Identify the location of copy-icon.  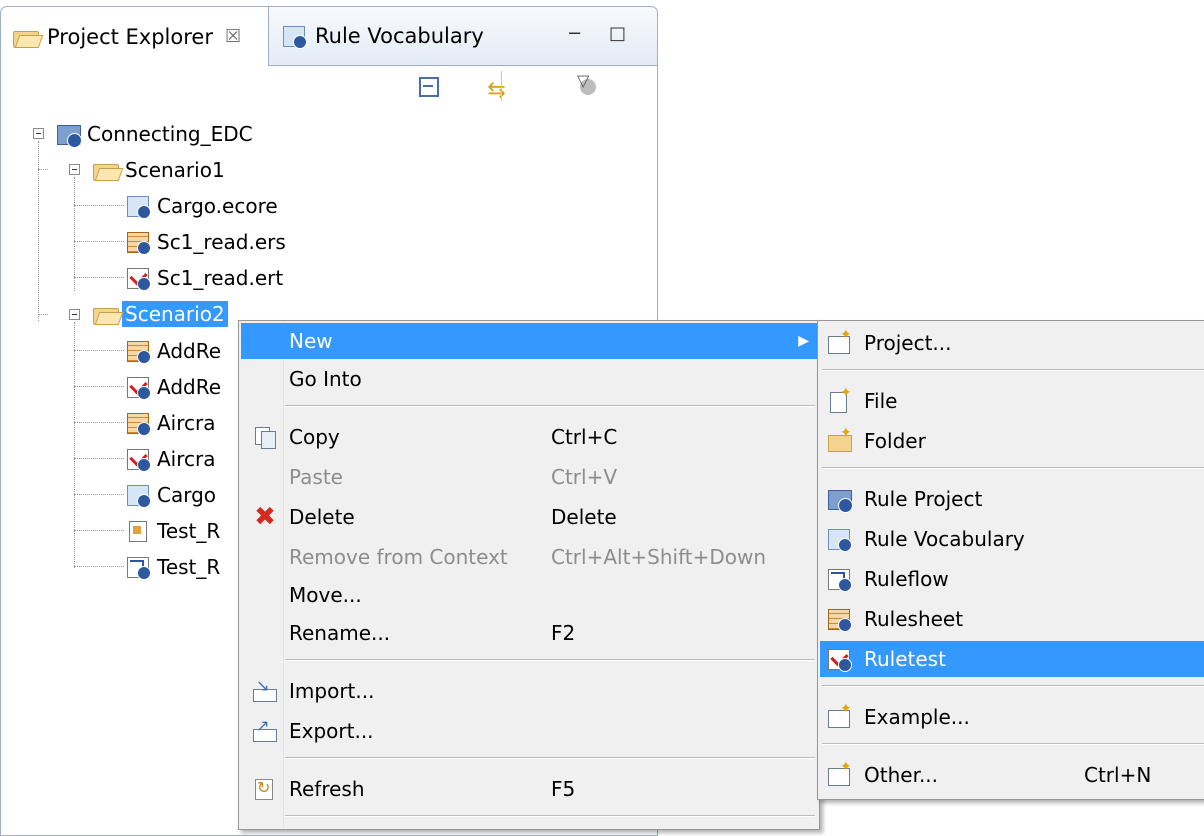
(265, 437).